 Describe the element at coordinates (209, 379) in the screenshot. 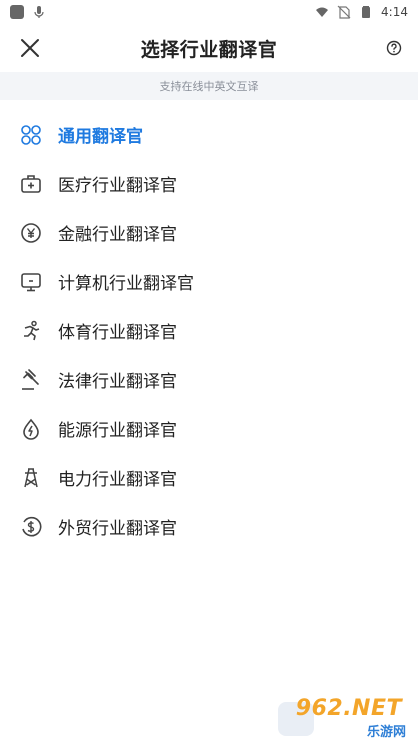

I see `list-item-law: 法律行业翻译官` at that location.